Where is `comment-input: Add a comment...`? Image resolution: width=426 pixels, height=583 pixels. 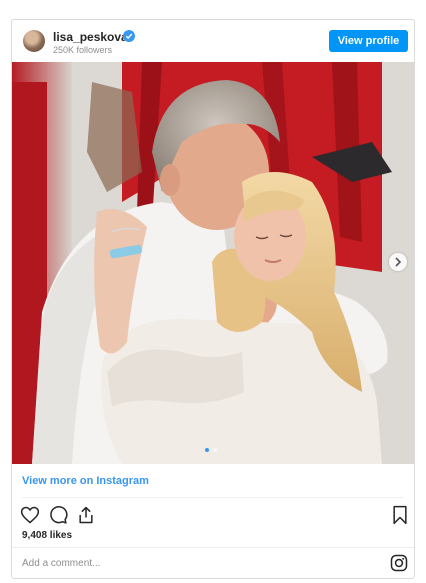
comment-input: Add a comment... is located at coordinates (61, 563).